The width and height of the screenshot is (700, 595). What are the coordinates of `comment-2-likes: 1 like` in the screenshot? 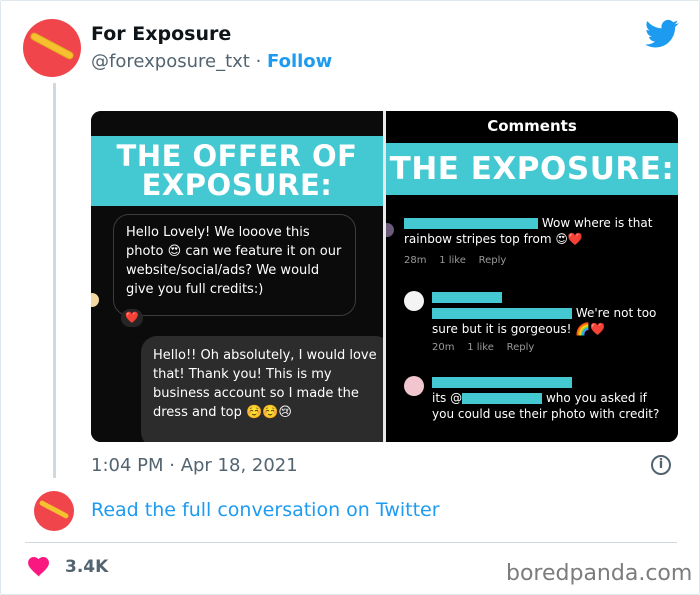 It's located at (480, 347).